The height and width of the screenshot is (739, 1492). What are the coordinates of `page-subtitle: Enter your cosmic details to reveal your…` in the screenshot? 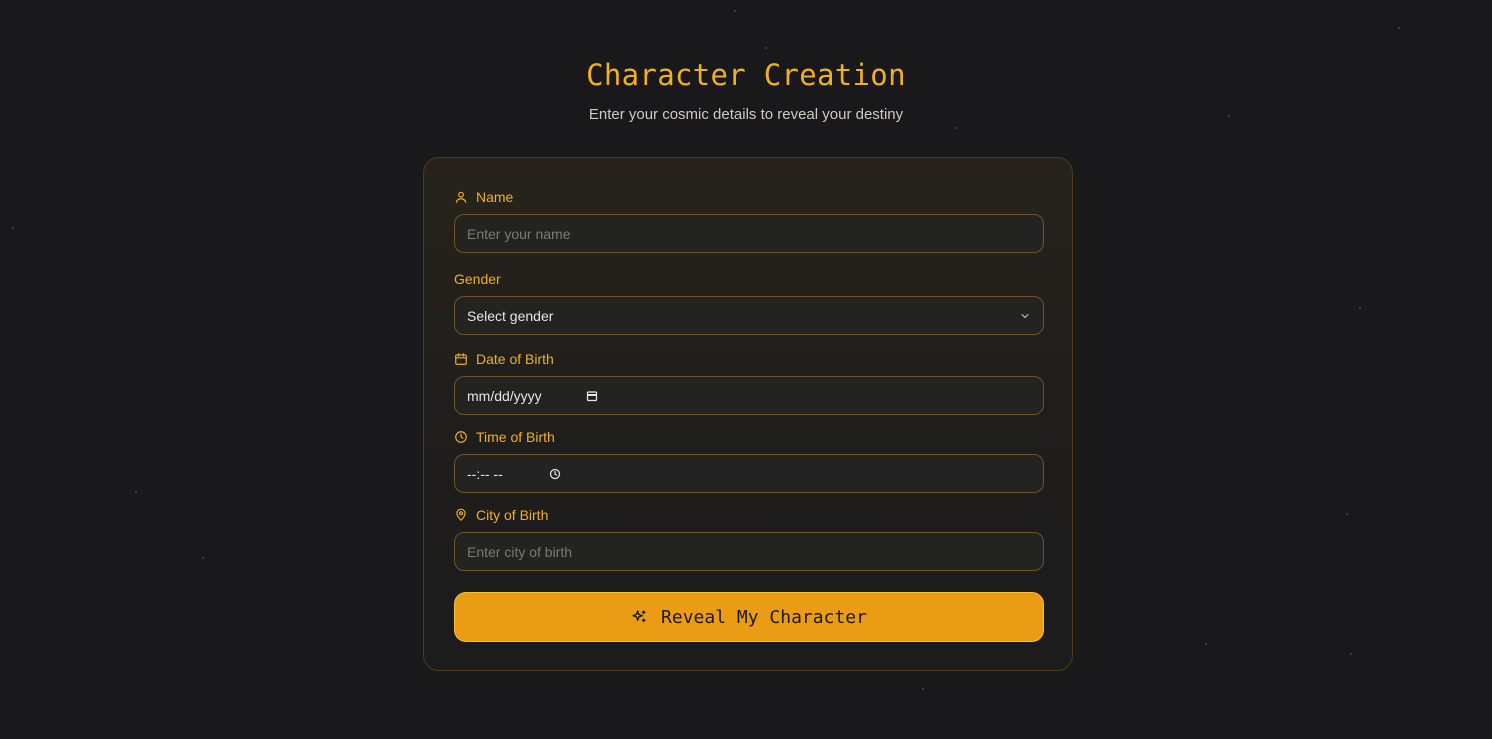 It's located at (746, 114).